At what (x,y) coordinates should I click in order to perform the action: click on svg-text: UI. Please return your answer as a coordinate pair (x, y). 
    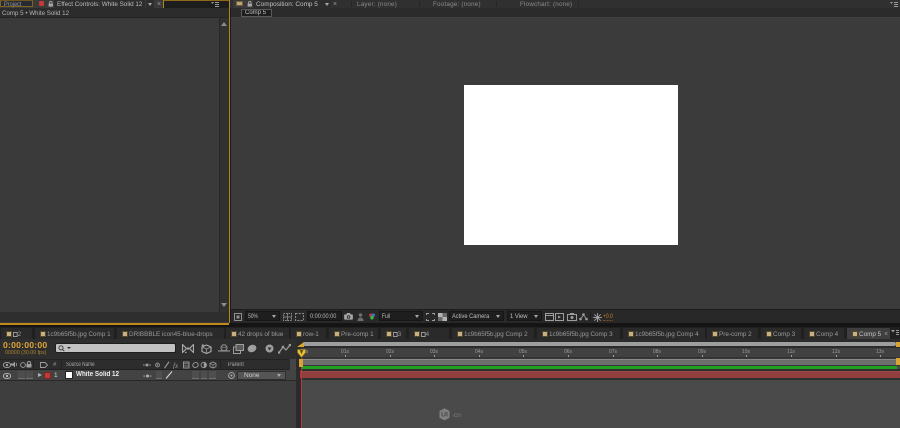
    Looking at the image, I should click on (444, 415).